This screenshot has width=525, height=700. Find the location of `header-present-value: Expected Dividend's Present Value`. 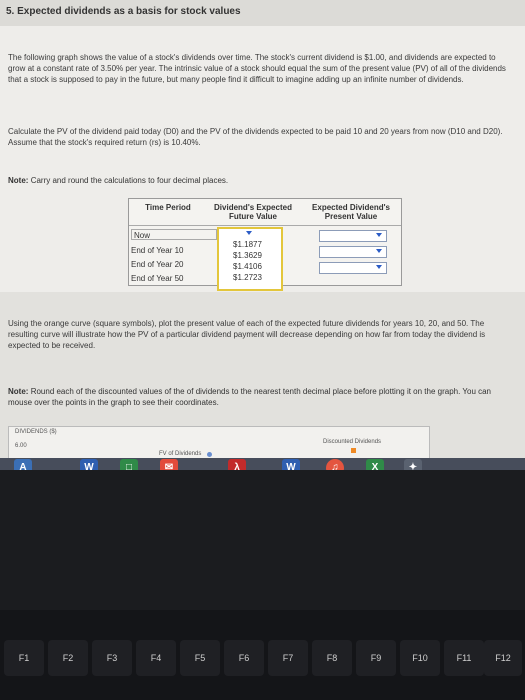

header-present-value: Expected Dividend's Present Value is located at coordinates (351, 212).